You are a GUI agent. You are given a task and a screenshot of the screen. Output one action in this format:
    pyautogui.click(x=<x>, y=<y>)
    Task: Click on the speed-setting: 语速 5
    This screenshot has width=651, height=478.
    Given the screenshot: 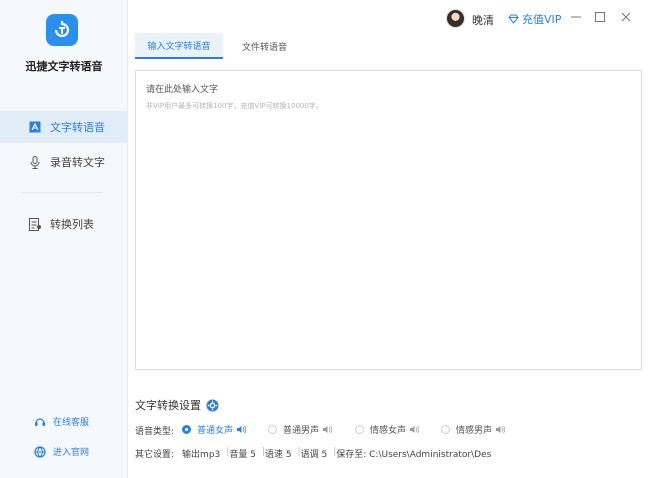 What is the action you would take?
    pyautogui.click(x=278, y=453)
    